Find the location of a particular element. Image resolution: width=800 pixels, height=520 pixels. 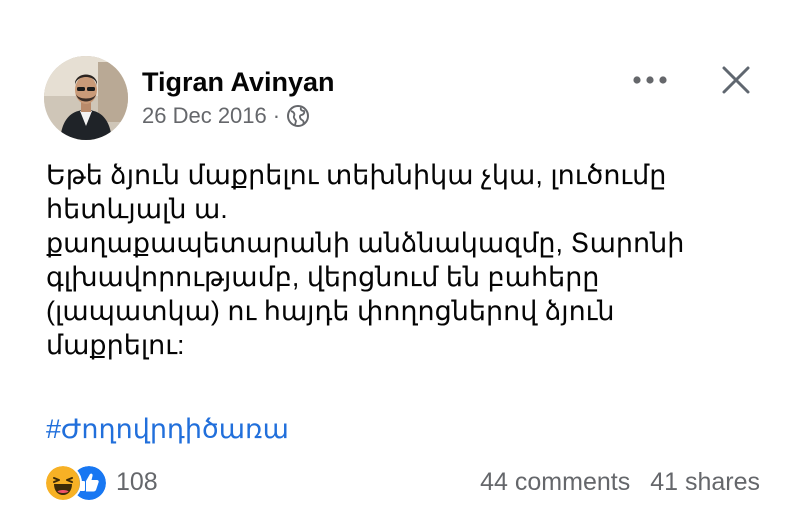

ellipsis-icon is located at coordinates (650, 80).